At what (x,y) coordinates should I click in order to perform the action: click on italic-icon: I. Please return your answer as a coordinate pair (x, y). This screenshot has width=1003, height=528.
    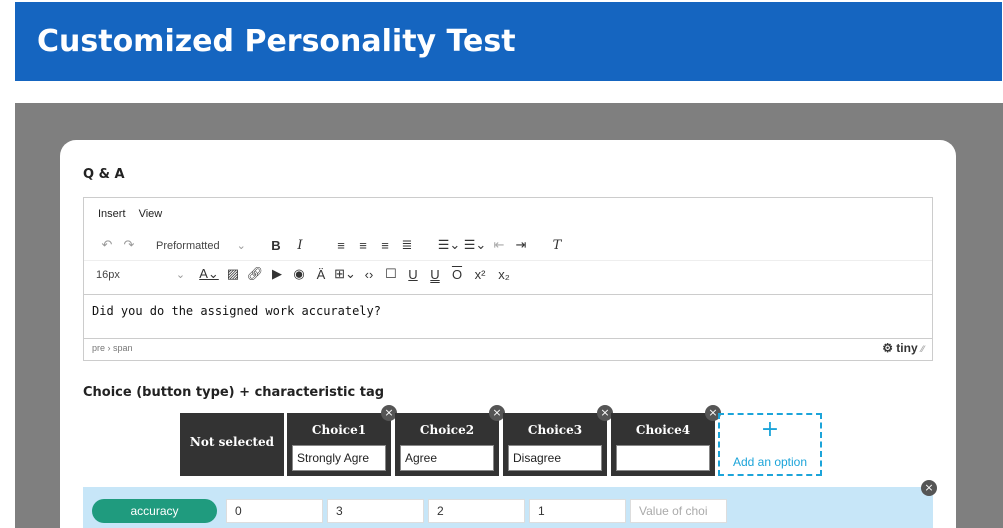
    Looking at the image, I should click on (300, 245).